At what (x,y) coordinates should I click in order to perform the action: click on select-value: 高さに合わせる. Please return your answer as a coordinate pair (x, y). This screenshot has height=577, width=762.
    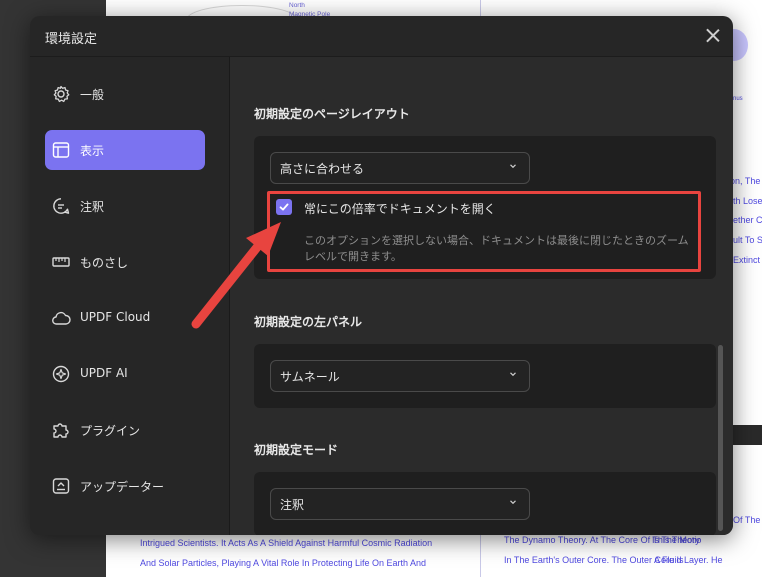
    Looking at the image, I should click on (322, 169).